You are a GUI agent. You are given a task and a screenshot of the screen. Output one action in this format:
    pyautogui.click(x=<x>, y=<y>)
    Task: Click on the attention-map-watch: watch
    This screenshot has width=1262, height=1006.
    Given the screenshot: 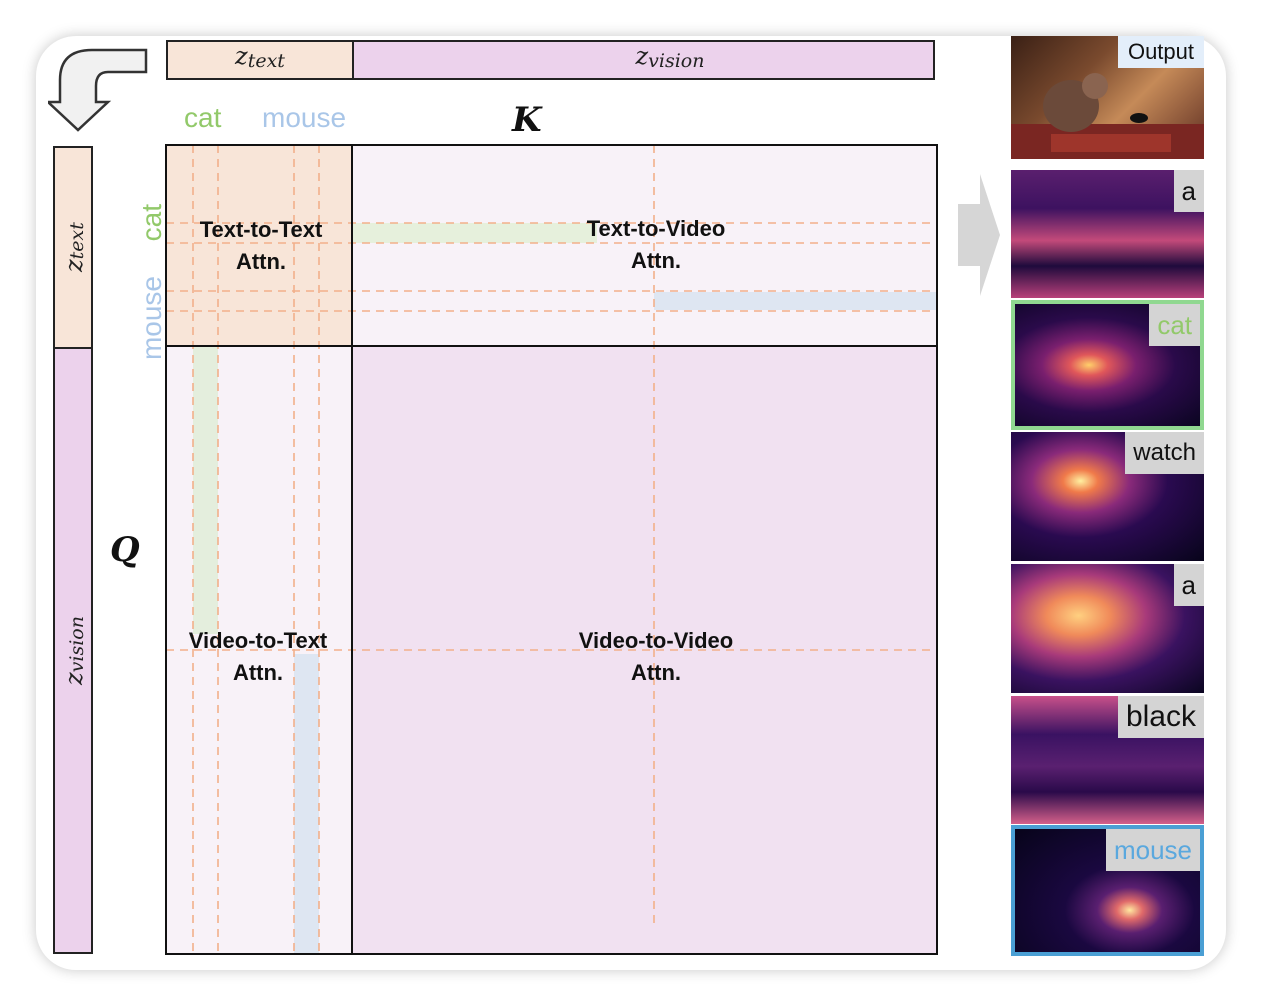 What is the action you would take?
    pyautogui.click(x=1107, y=496)
    